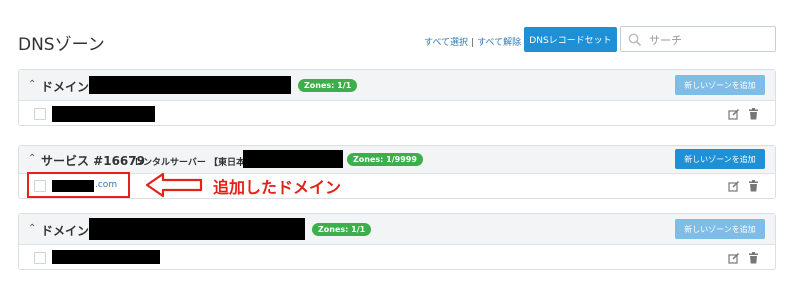 This screenshot has height=283, width=800. What do you see at coordinates (277, 187) in the screenshot?
I see `annotation-text: 追加したドメイン` at bounding box center [277, 187].